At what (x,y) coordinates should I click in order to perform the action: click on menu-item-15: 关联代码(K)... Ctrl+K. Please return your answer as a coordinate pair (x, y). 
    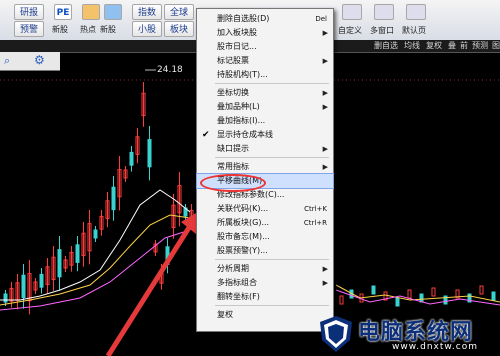
    Looking at the image, I should click on (265, 209).